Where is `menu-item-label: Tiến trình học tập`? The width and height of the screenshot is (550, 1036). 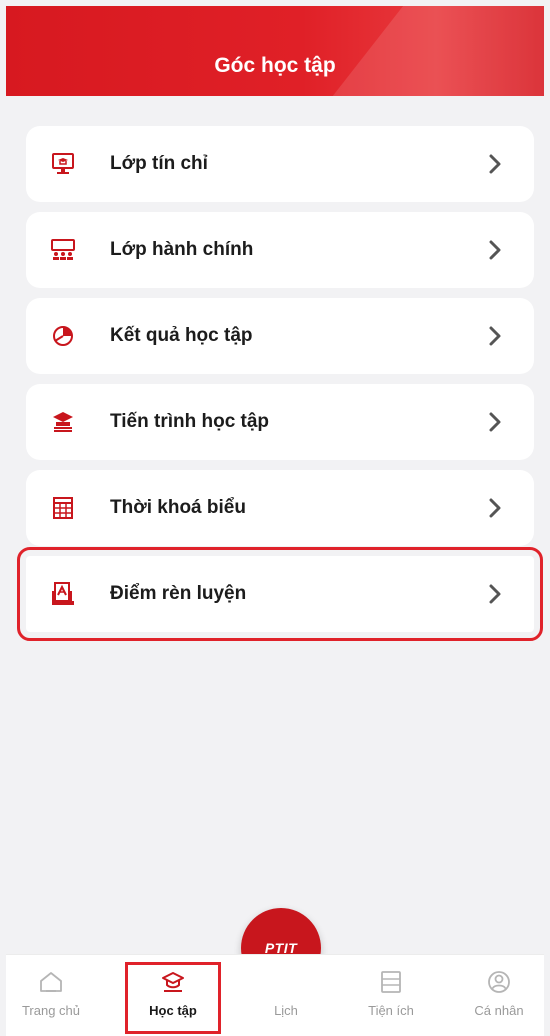 menu-item-label: Tiến trình học tập is located at coordinates (190, 421).